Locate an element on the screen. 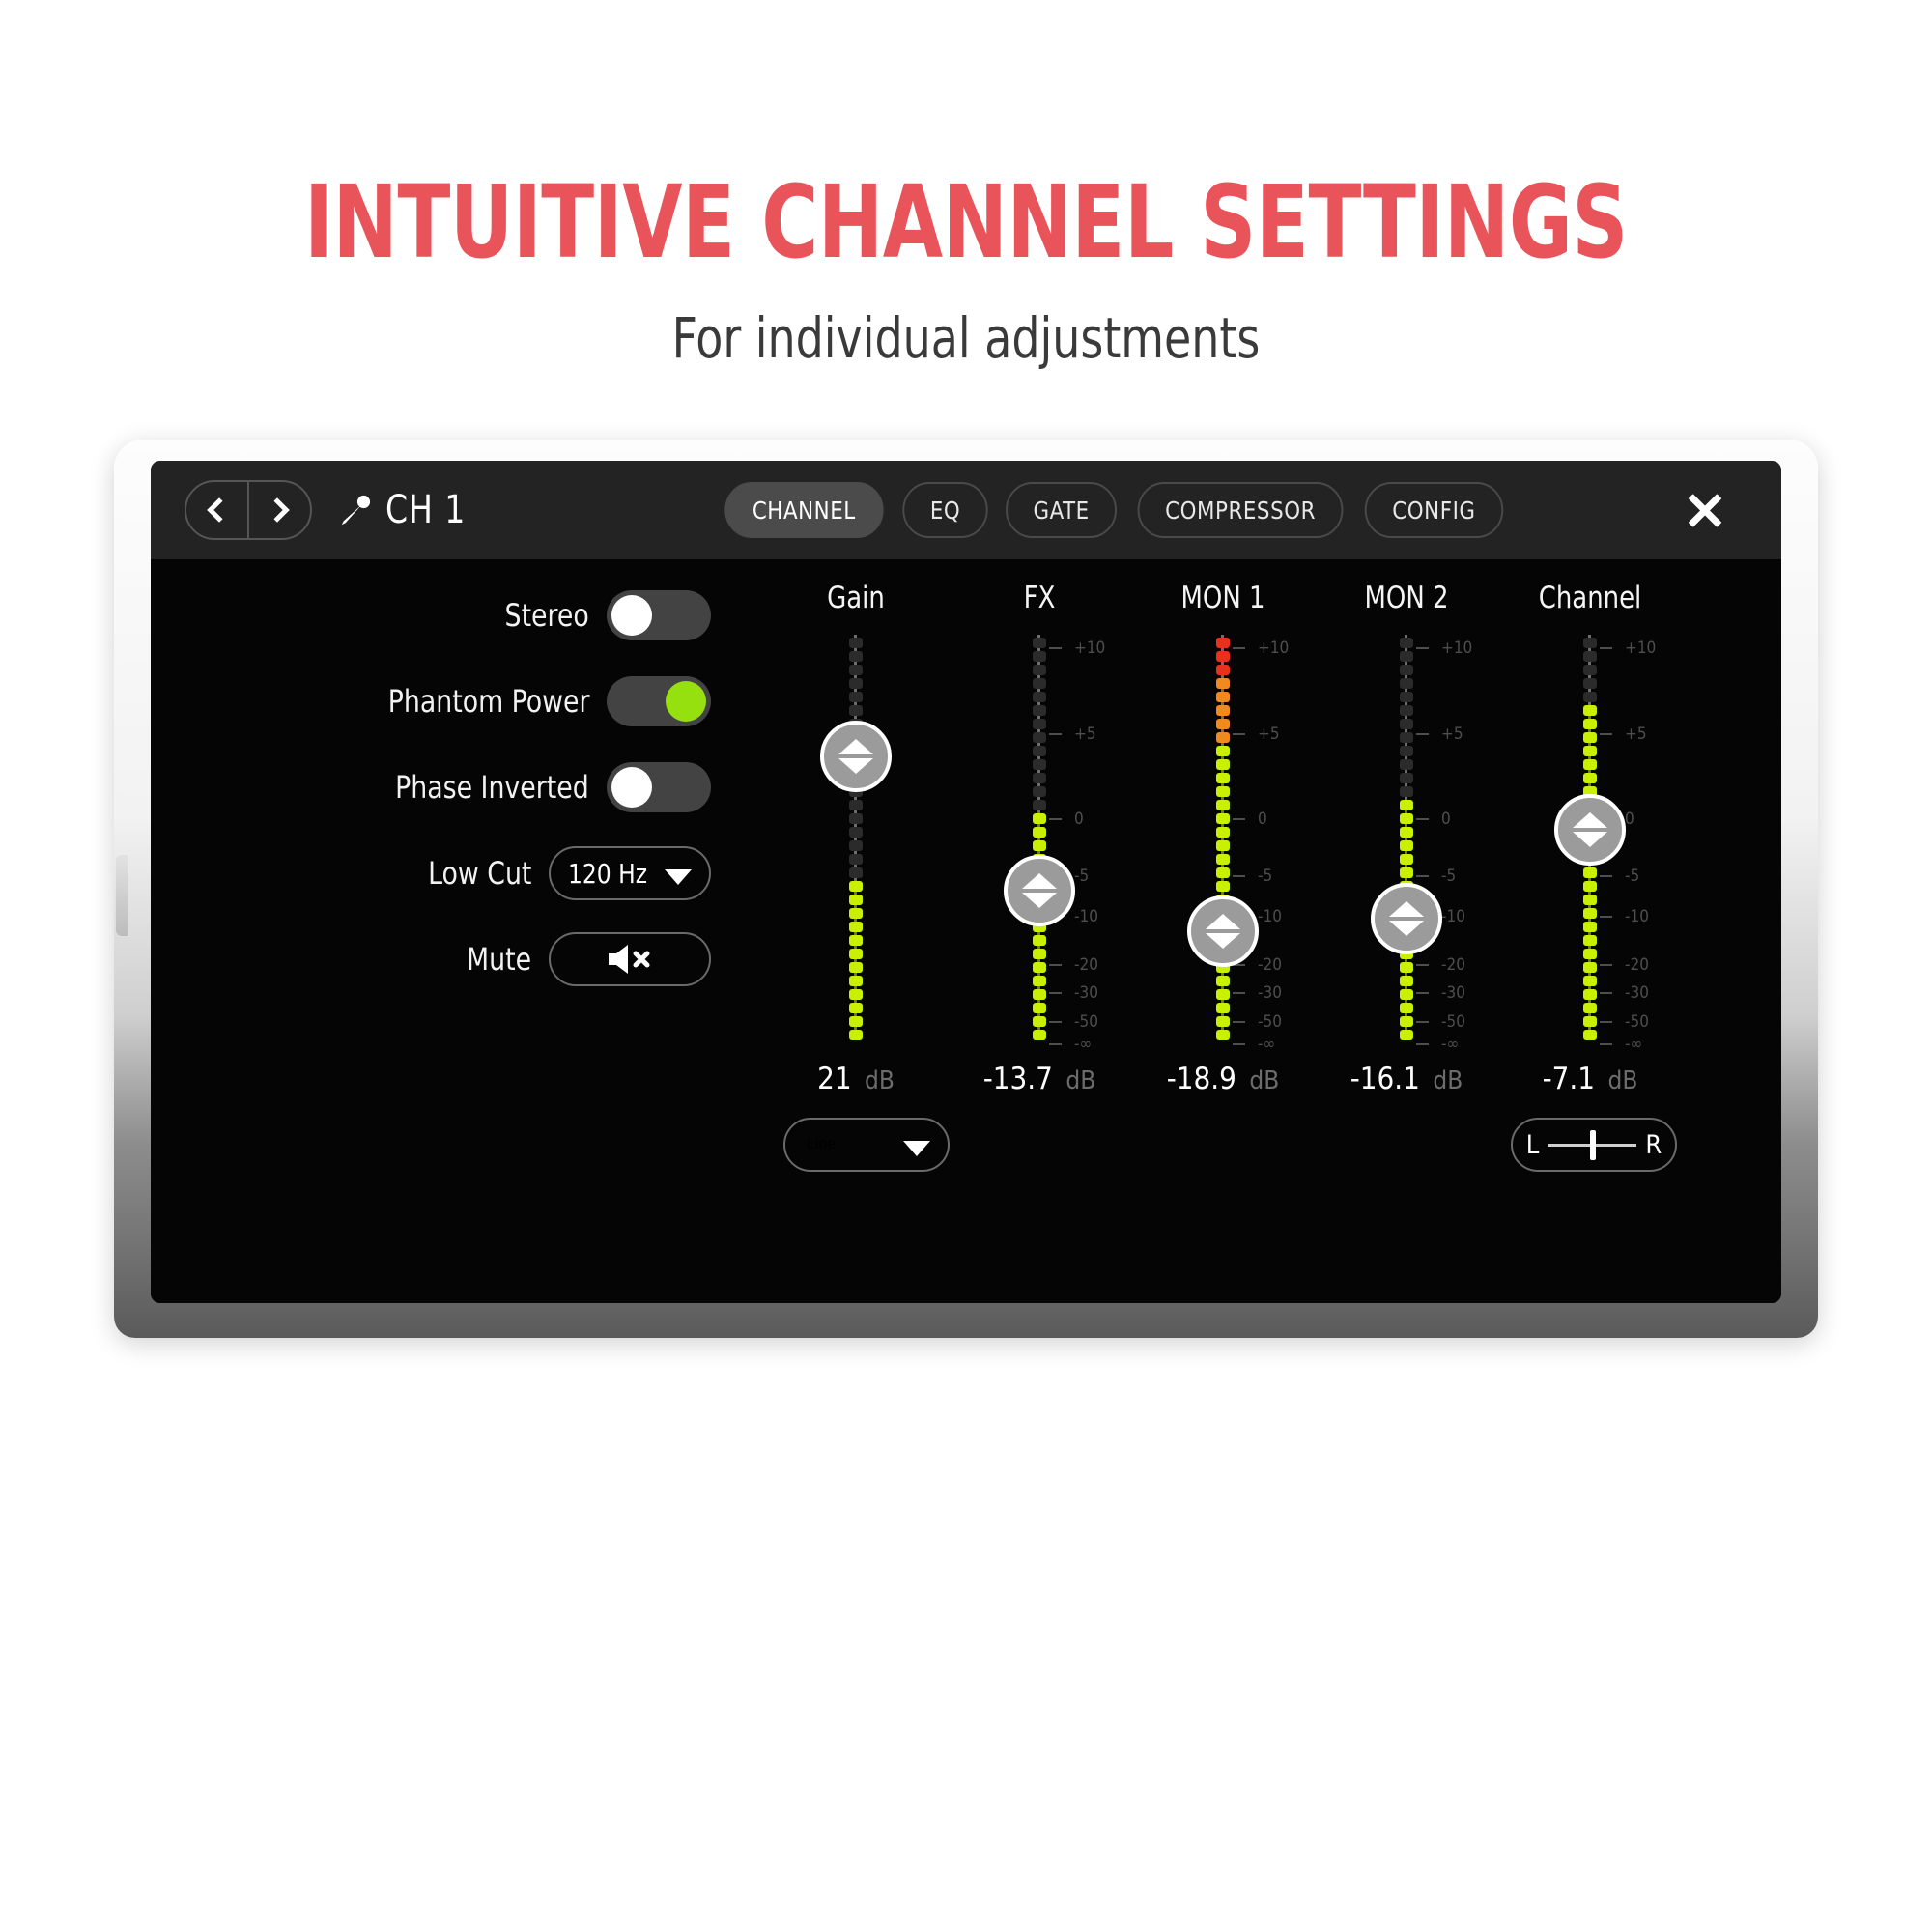 The width and height of the screenshot is (1932, 1932). tab-compressor: COMPRESSOR is located at coordinates (1240, 510).